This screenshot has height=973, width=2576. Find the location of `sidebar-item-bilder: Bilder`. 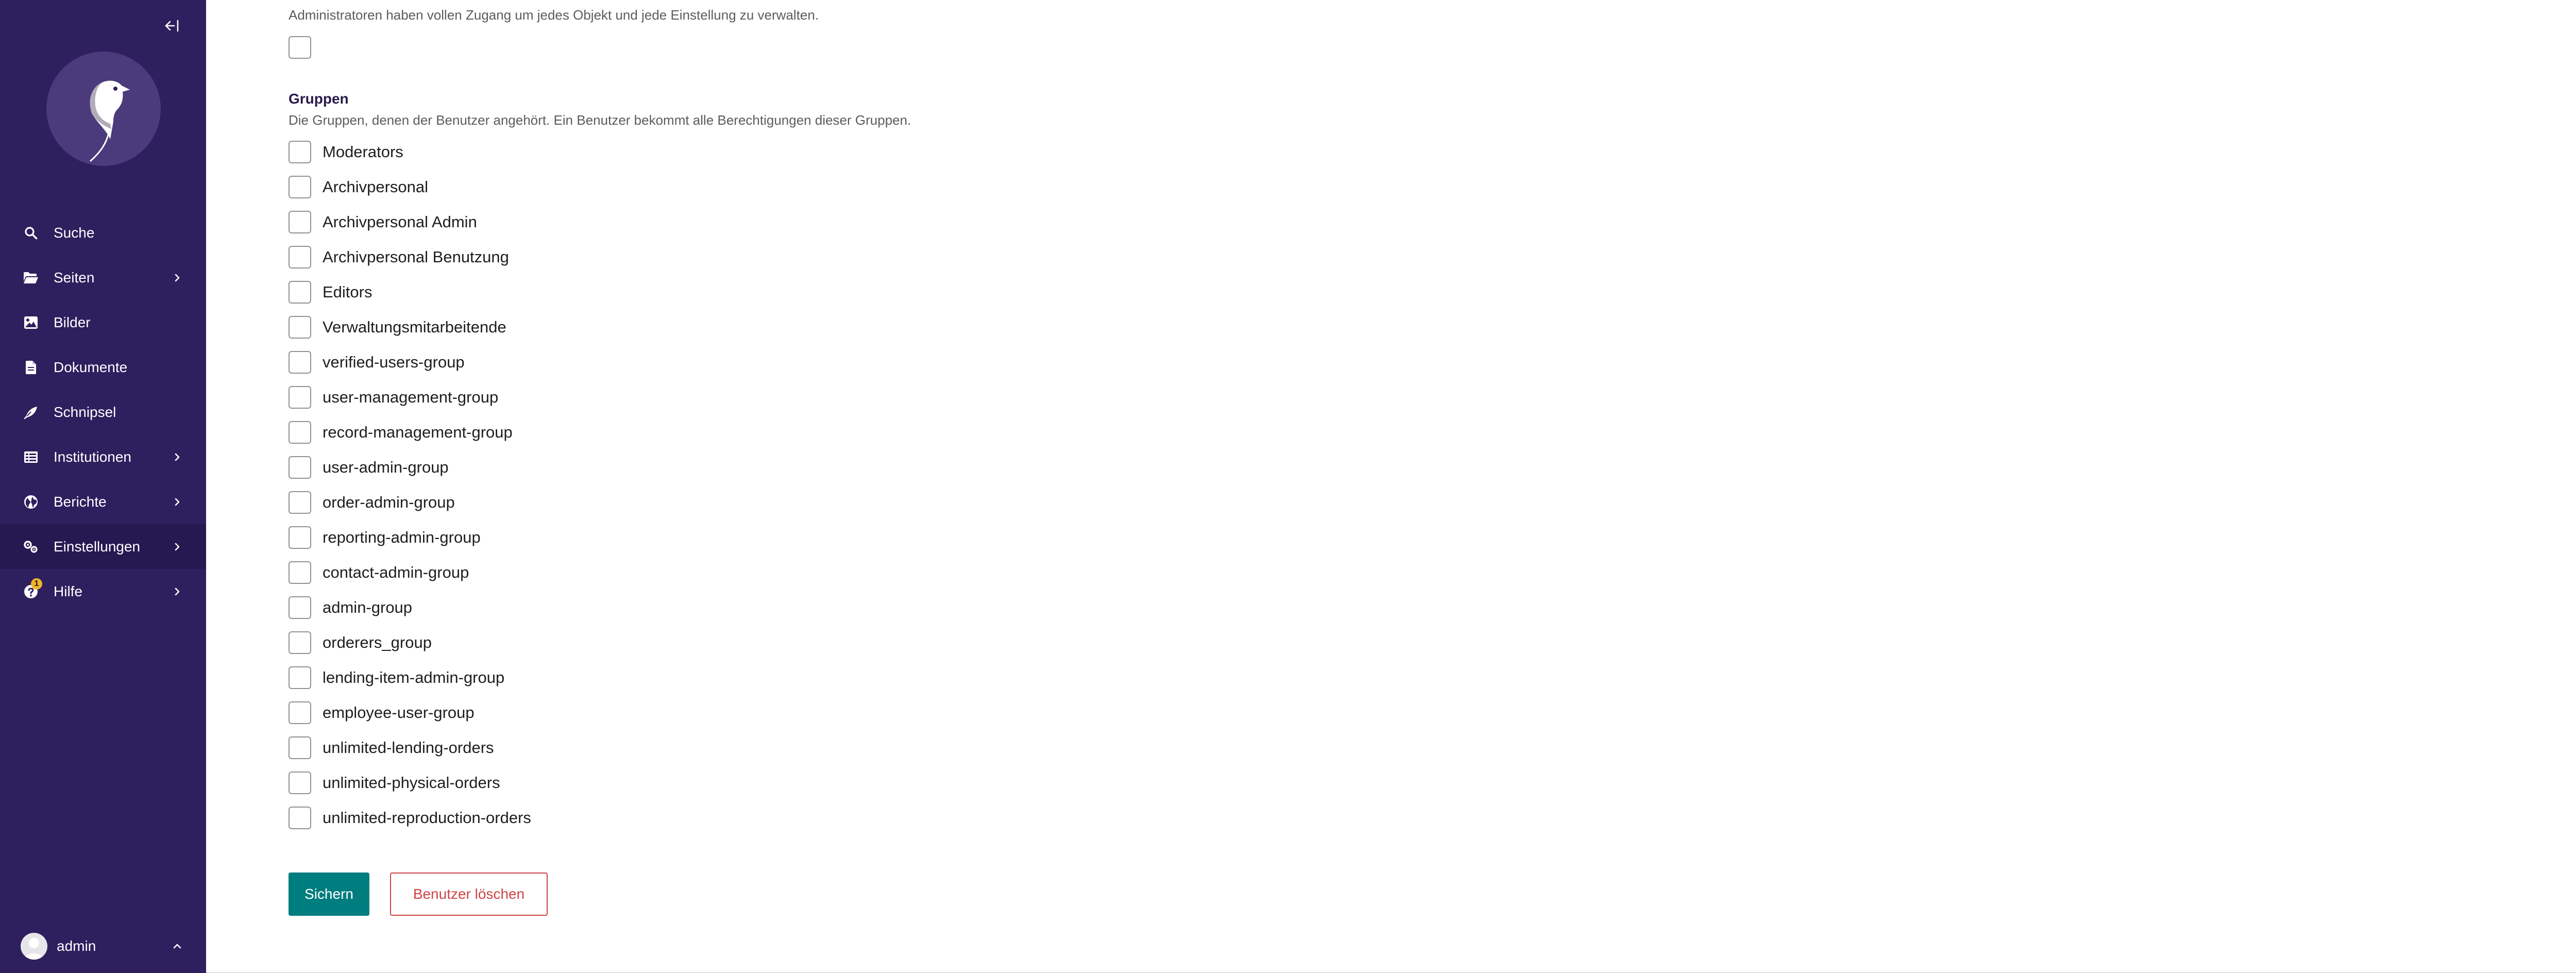

sidebar-item-bilder: Bilder is located at coordinates (103, 322).